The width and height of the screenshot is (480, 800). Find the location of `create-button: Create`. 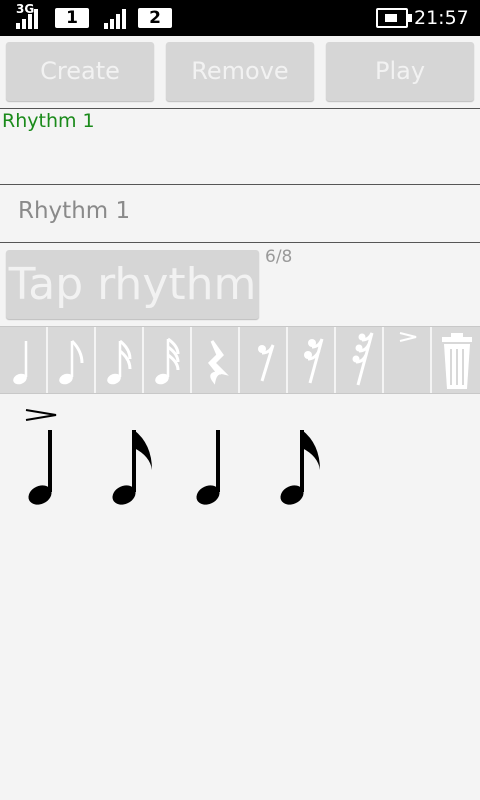

create-button: Create is located at coordinates (80, 71).